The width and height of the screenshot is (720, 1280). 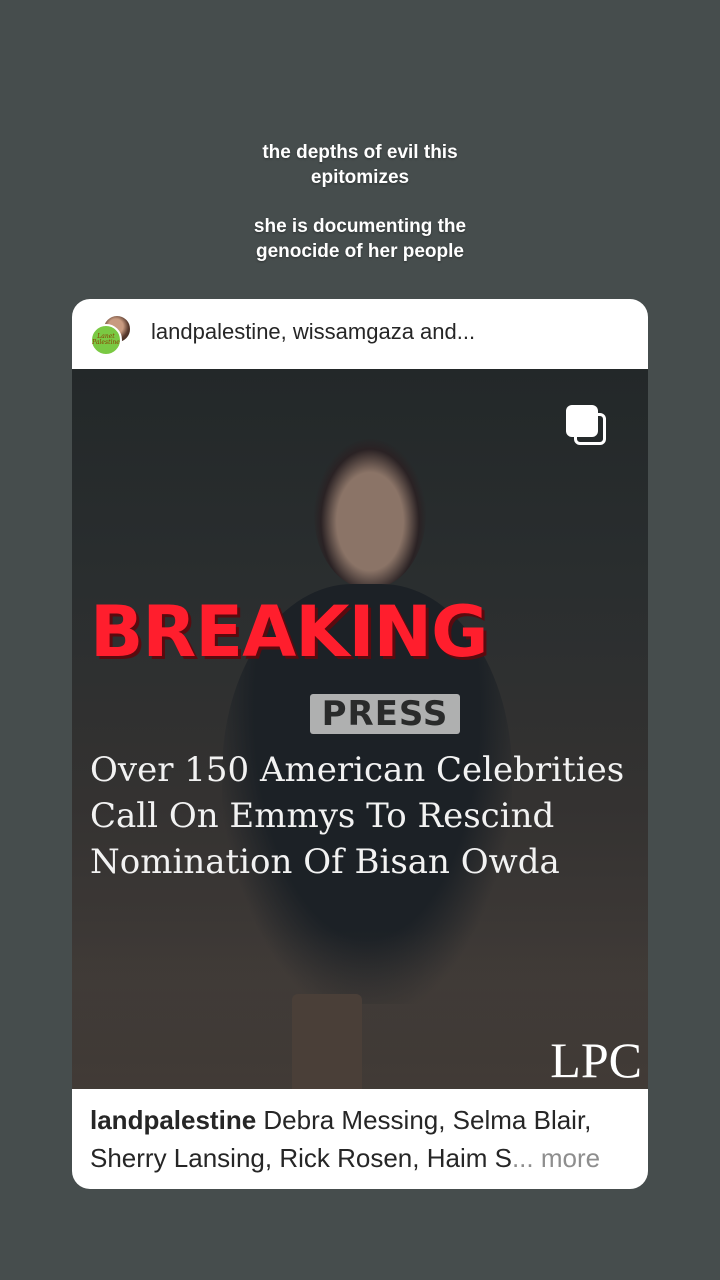 I want to click on story-text-line: the depths of evil this, so click(x=360, y=152).